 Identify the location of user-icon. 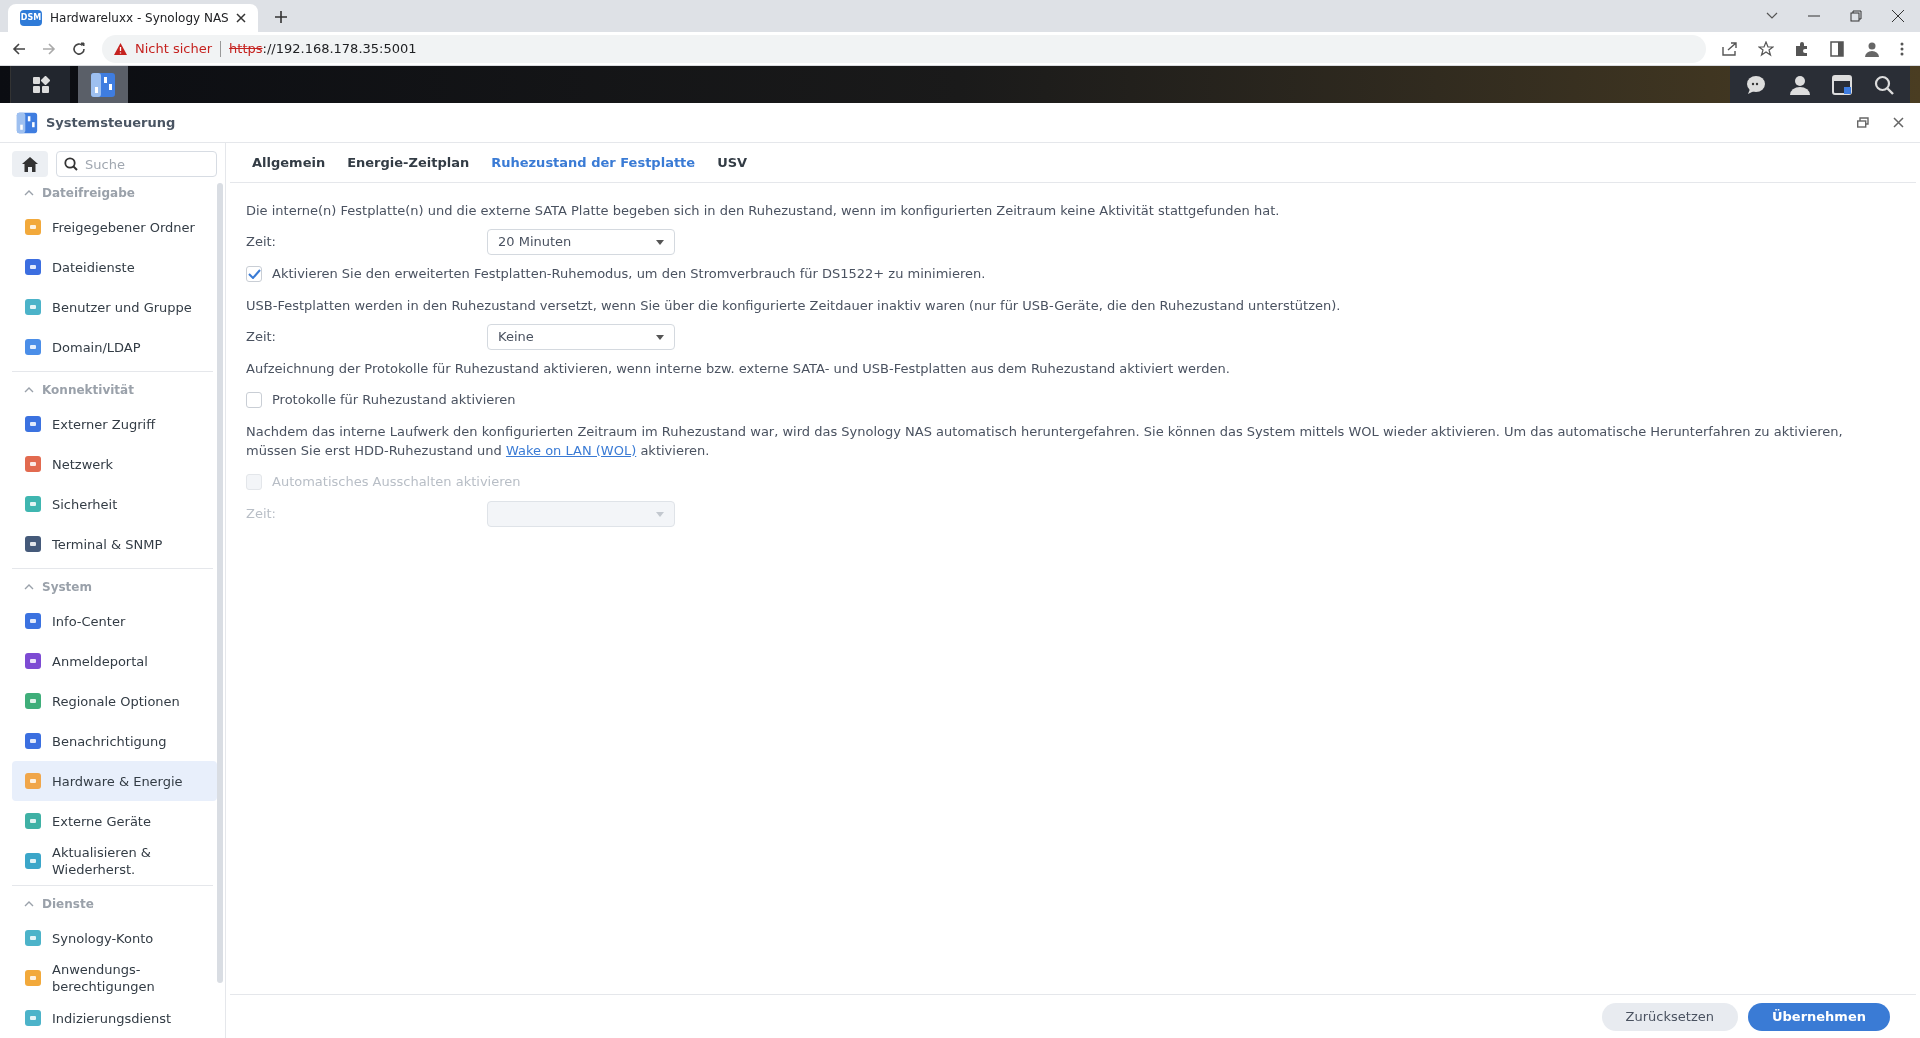
(1800, 84).